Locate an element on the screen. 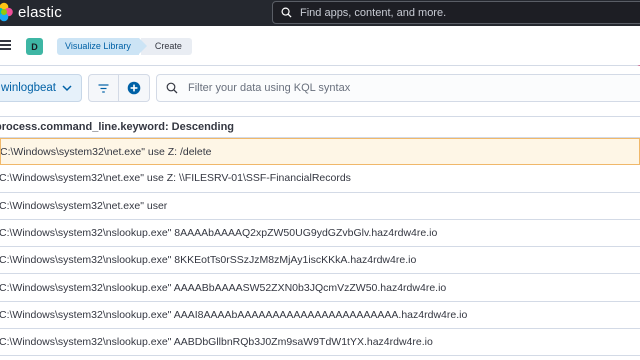 This screenshot has width=640, height=360. add-filter-button is located at coordinates (134, 88).